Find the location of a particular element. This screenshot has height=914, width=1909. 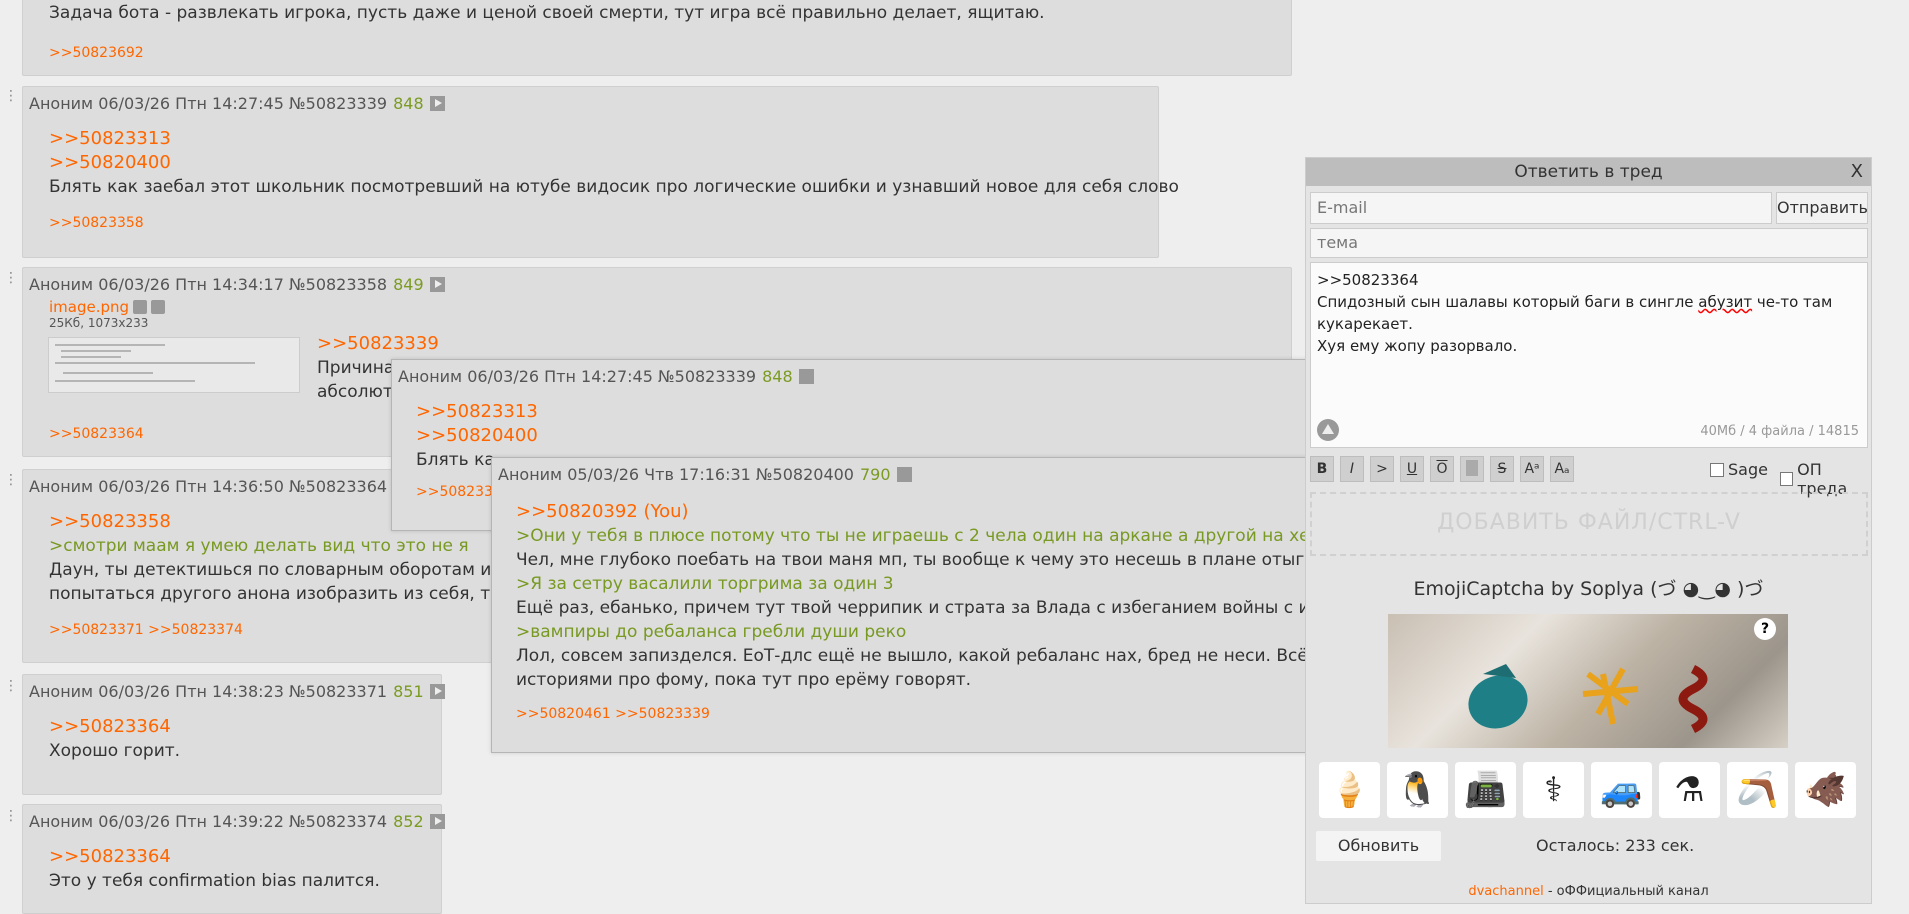

captcha-title: EmojiCaptcha by Soplya (づ ◕‿◕ )づ is located at coordinates (1588, 589).